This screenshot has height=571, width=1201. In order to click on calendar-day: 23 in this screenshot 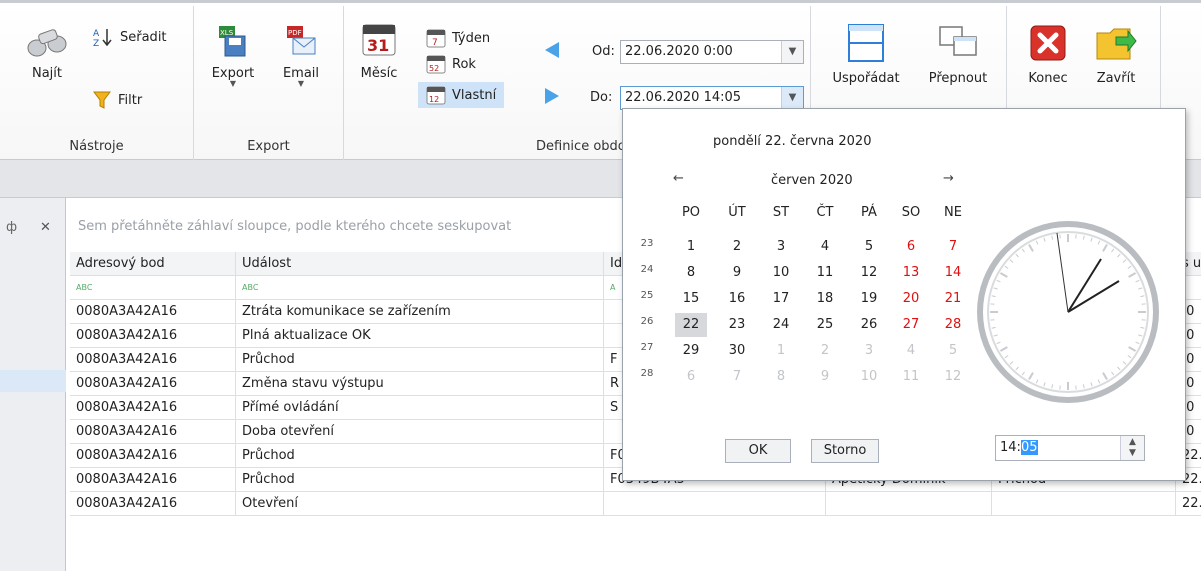, I will do `click(737, 325)`.